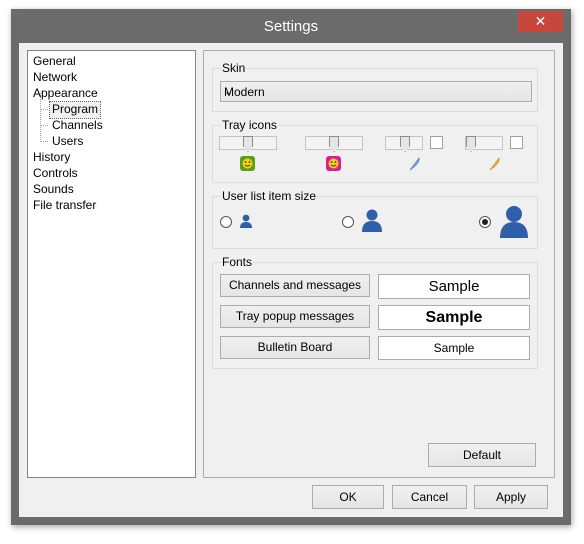 The height and width of the screenshot is (544, 584). What do you see at coordinates (55, 173) in the screenshot?
I see `tree-item-controls: Controls` at bounding box center [55, 173].